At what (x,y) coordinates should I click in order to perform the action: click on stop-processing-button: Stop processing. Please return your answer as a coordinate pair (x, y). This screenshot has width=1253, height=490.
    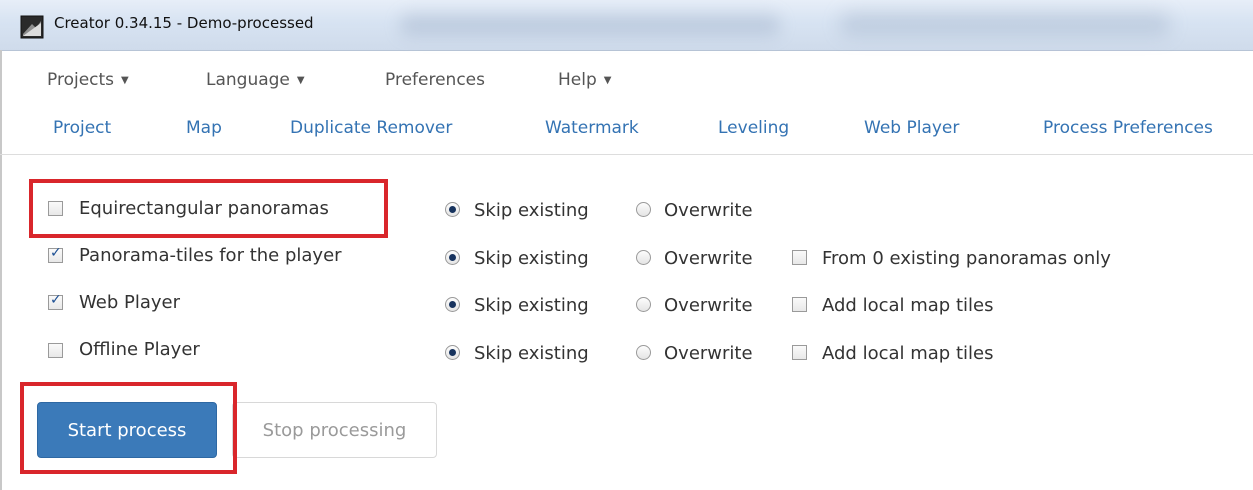
    Looking at the image, I should click on (334, 430).